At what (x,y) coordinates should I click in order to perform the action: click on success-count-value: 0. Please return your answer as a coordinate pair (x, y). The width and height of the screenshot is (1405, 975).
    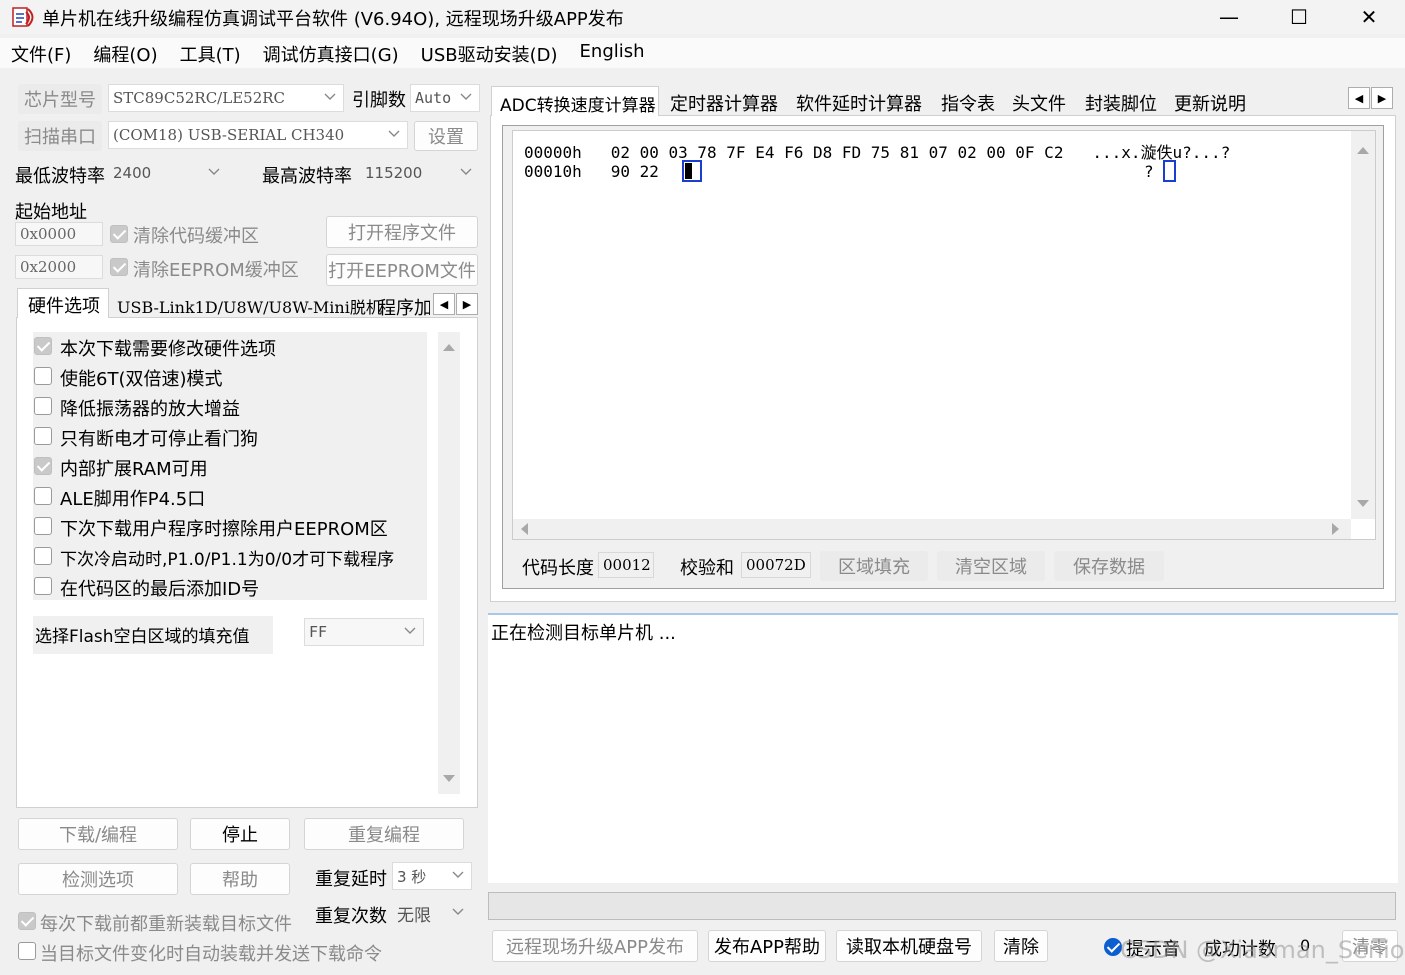
    Looking at the image, I should click on (1310, 947).